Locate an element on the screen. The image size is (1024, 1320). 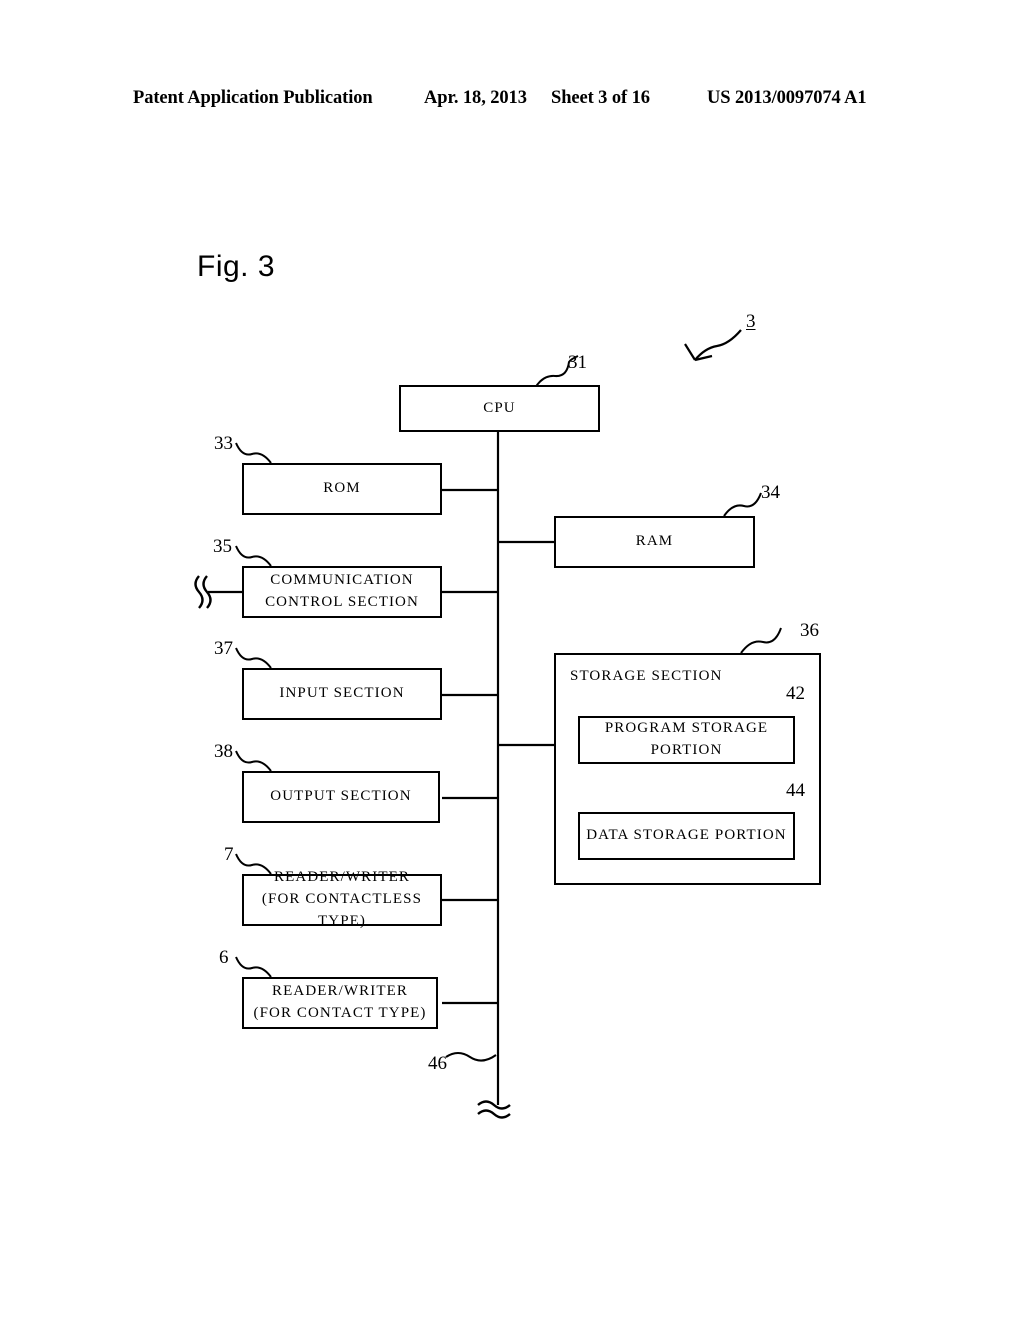
block-reader-writer-contact: READER/WRITER (FOR CONTACT TYPE) is located at coordinates (340, 1003).